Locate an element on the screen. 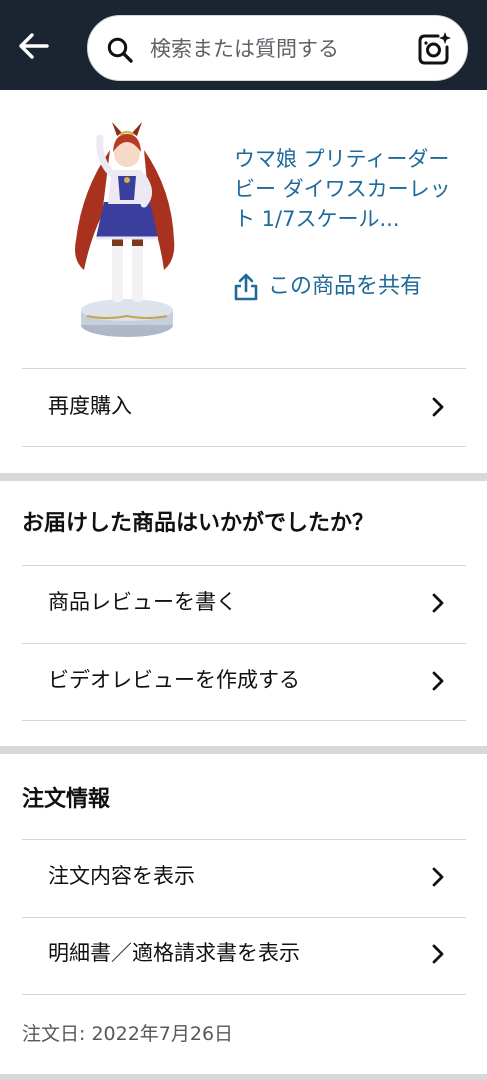 This screenshot has height=1080, width=487. camera-sparkle-icon is located at coordinates (434, 49).